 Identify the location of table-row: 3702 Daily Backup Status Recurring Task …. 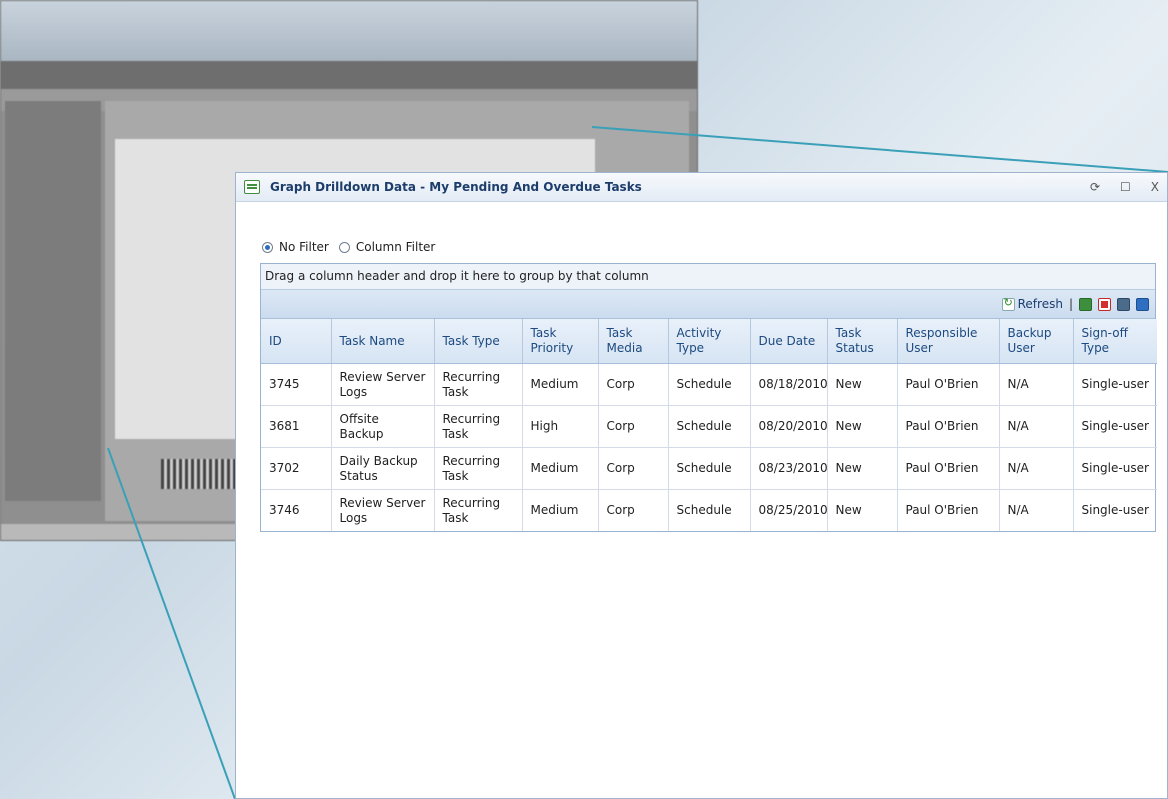
(709, 468).